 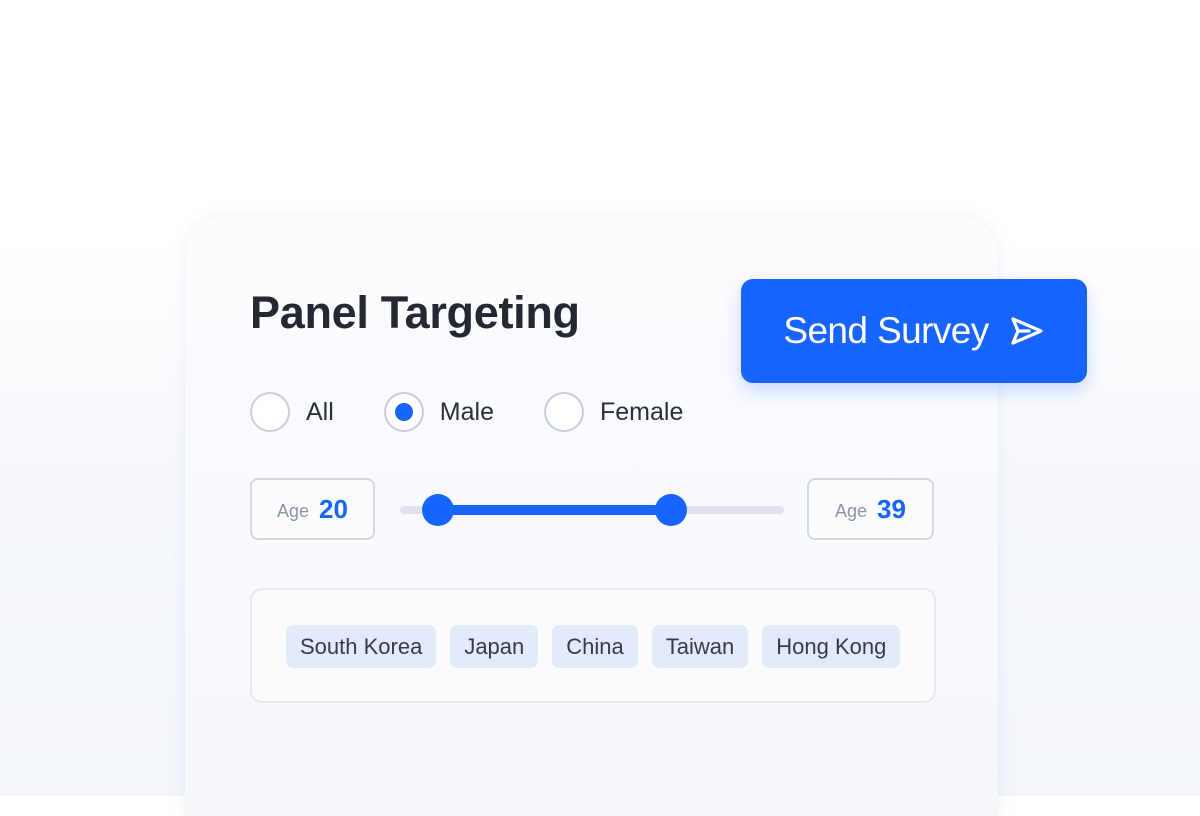 I want to click on radio-option-all: All, so click(x=292, y=412).